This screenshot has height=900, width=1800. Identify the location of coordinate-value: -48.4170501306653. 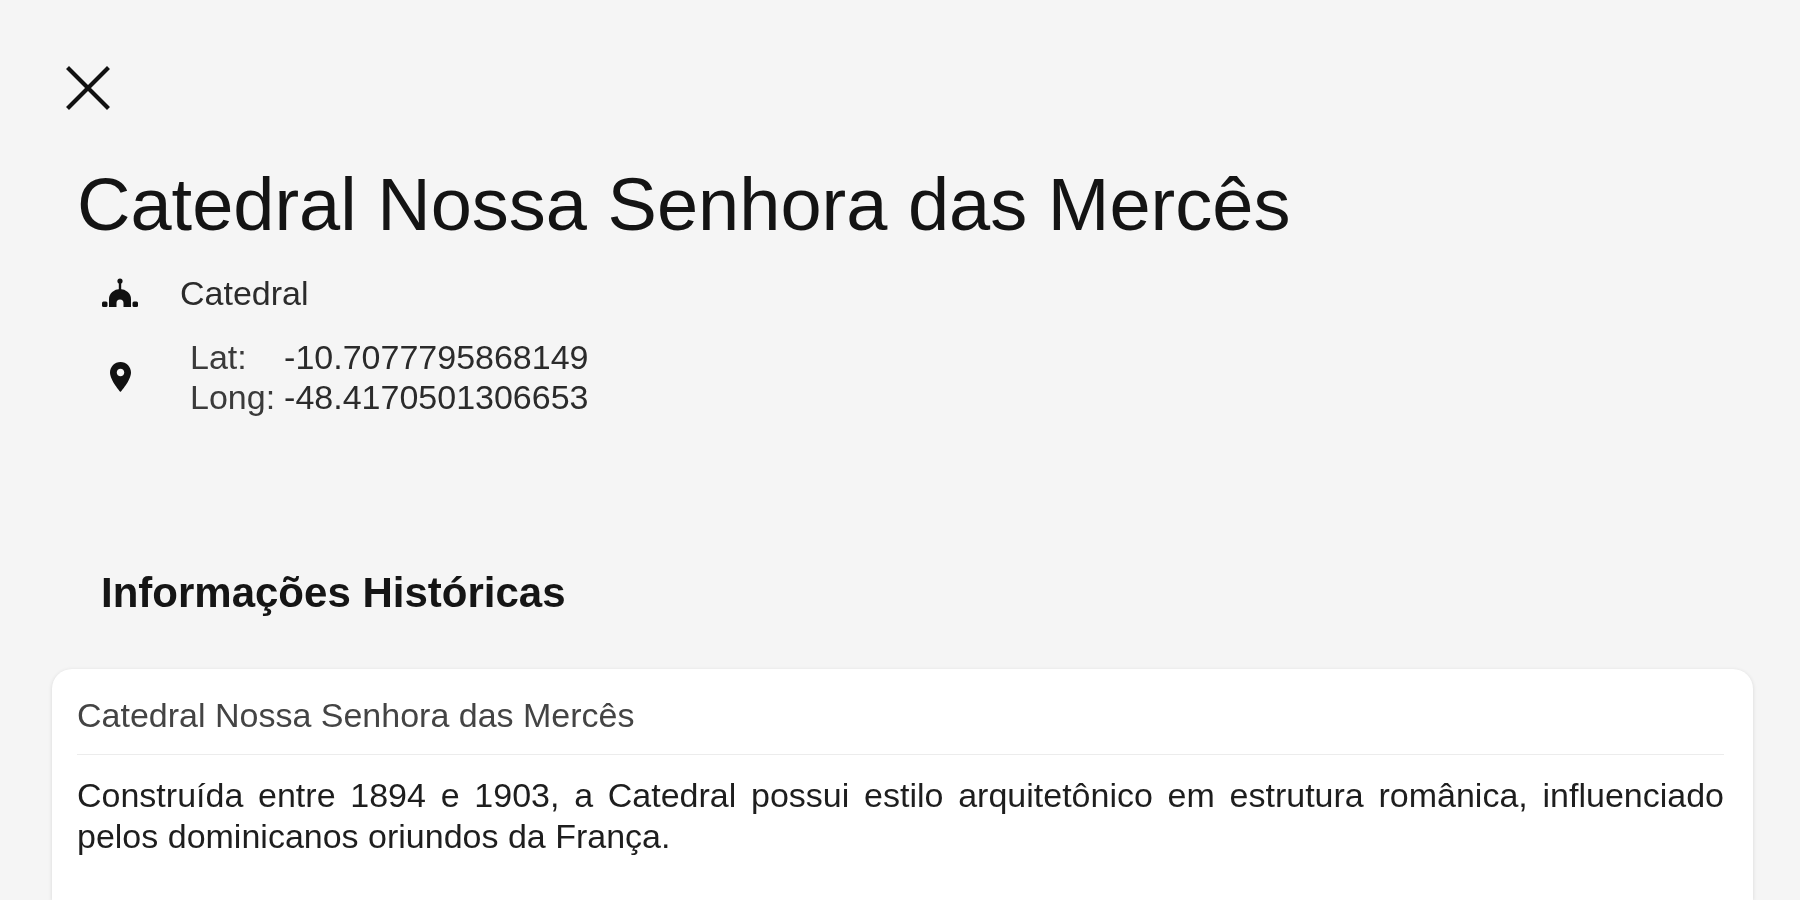
(436, 397).